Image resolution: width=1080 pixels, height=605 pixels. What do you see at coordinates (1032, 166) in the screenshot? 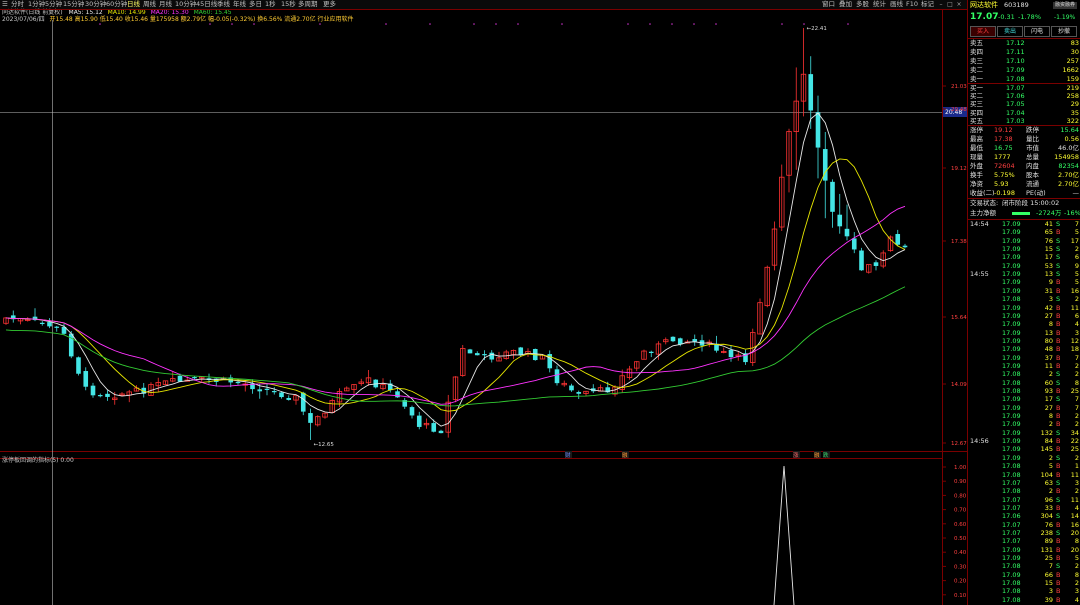
I see `stat-label: 内盘` at bounding box center [1032, 166].